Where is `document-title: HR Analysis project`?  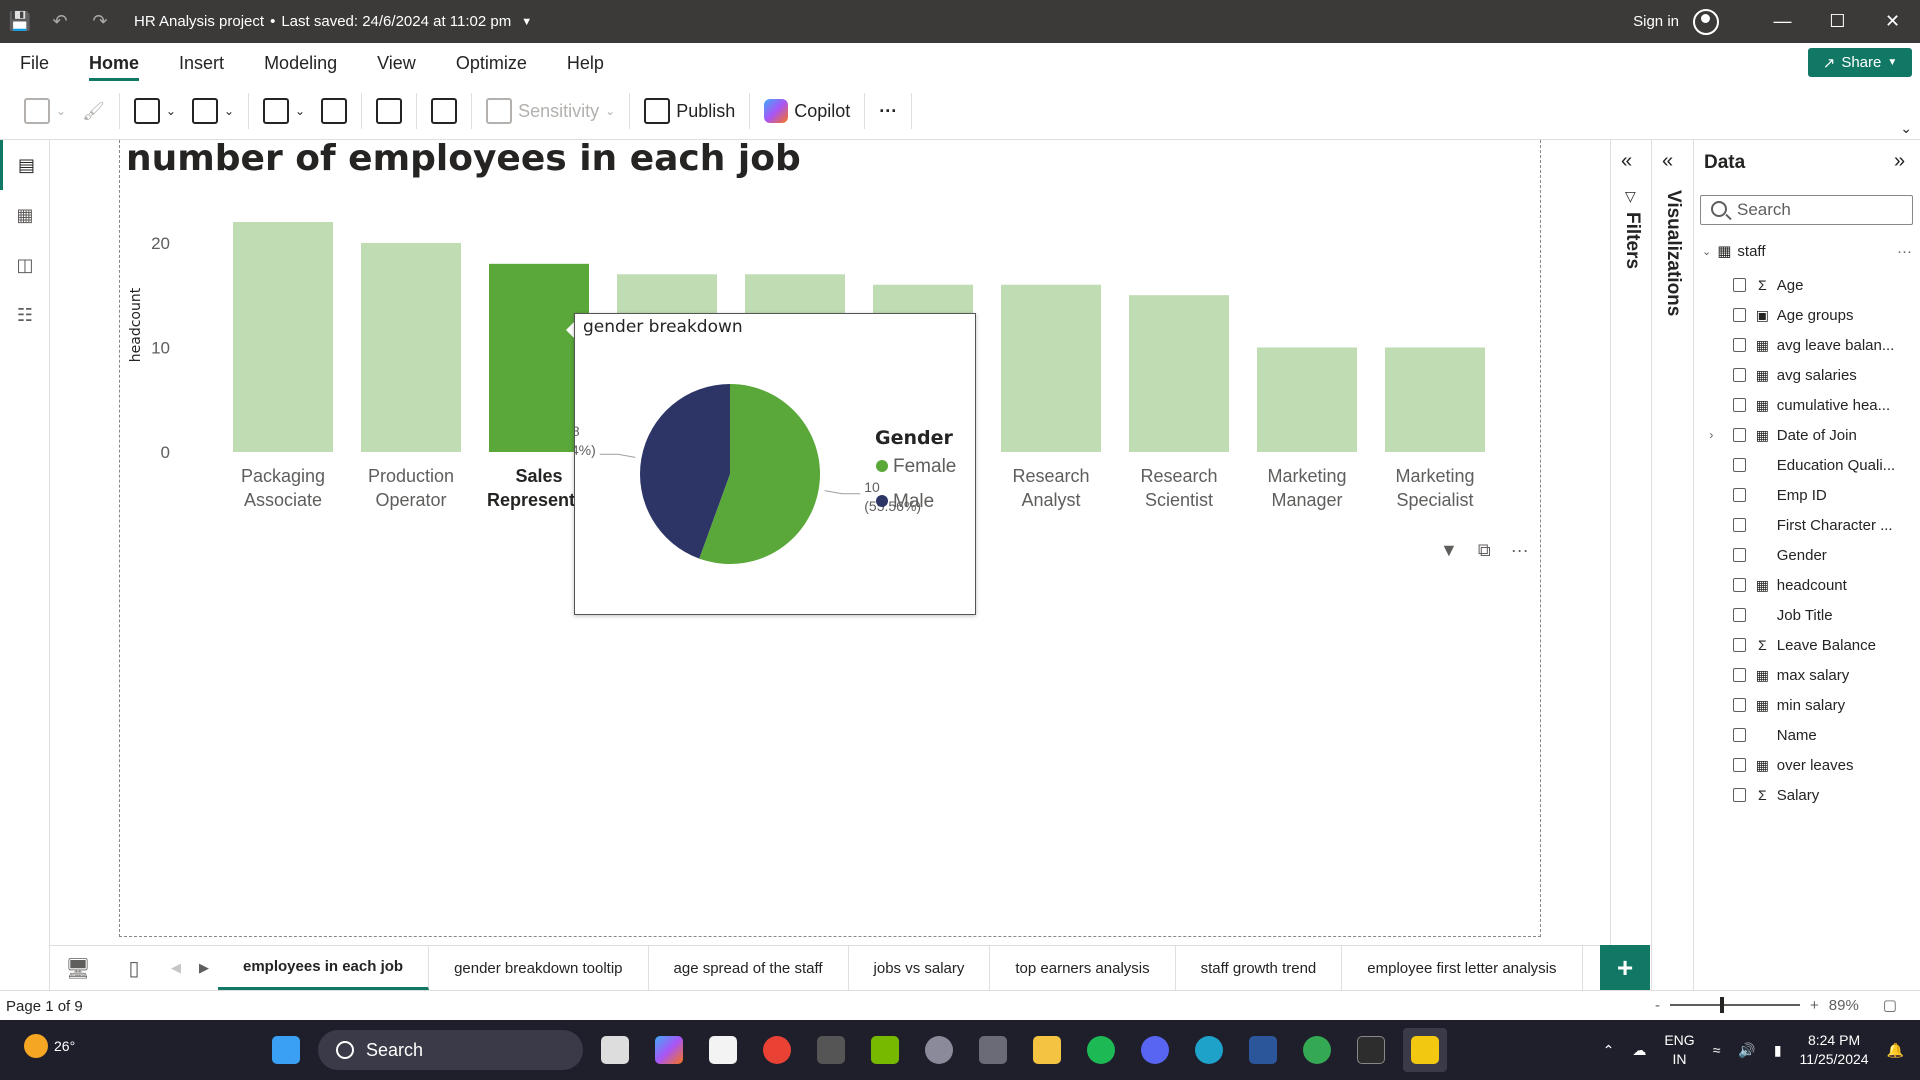 document-title: HR Analysis project is located at coordinates (199, 21).